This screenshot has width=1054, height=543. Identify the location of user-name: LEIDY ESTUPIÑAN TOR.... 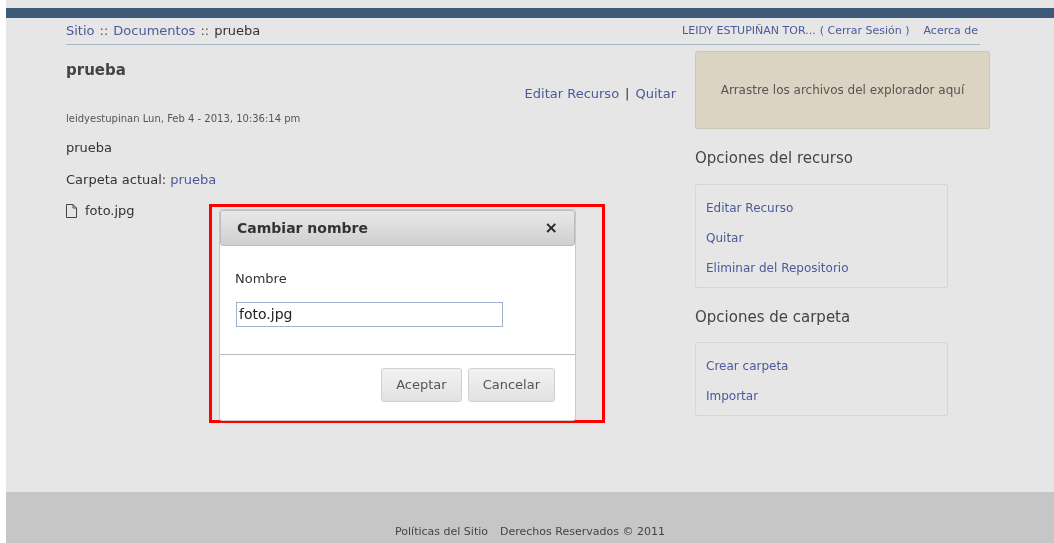
(749, 30).